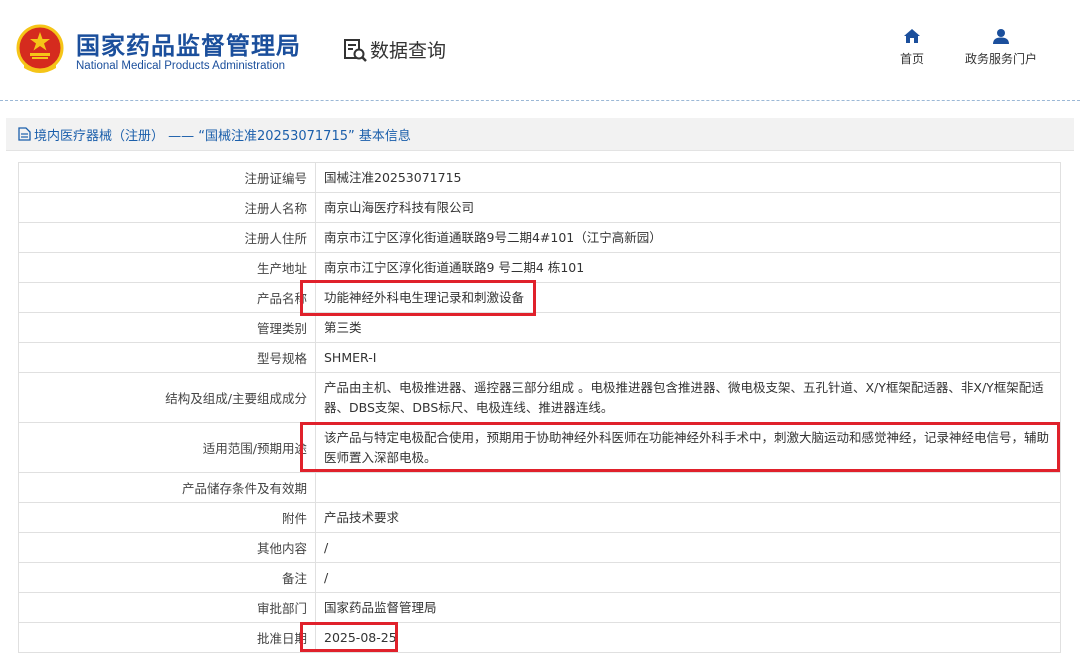 The image size is (1080, 655). Describe the element at coordinates (167, 237) in the screenshot. I see `field-label: 注册人住所` at that location.